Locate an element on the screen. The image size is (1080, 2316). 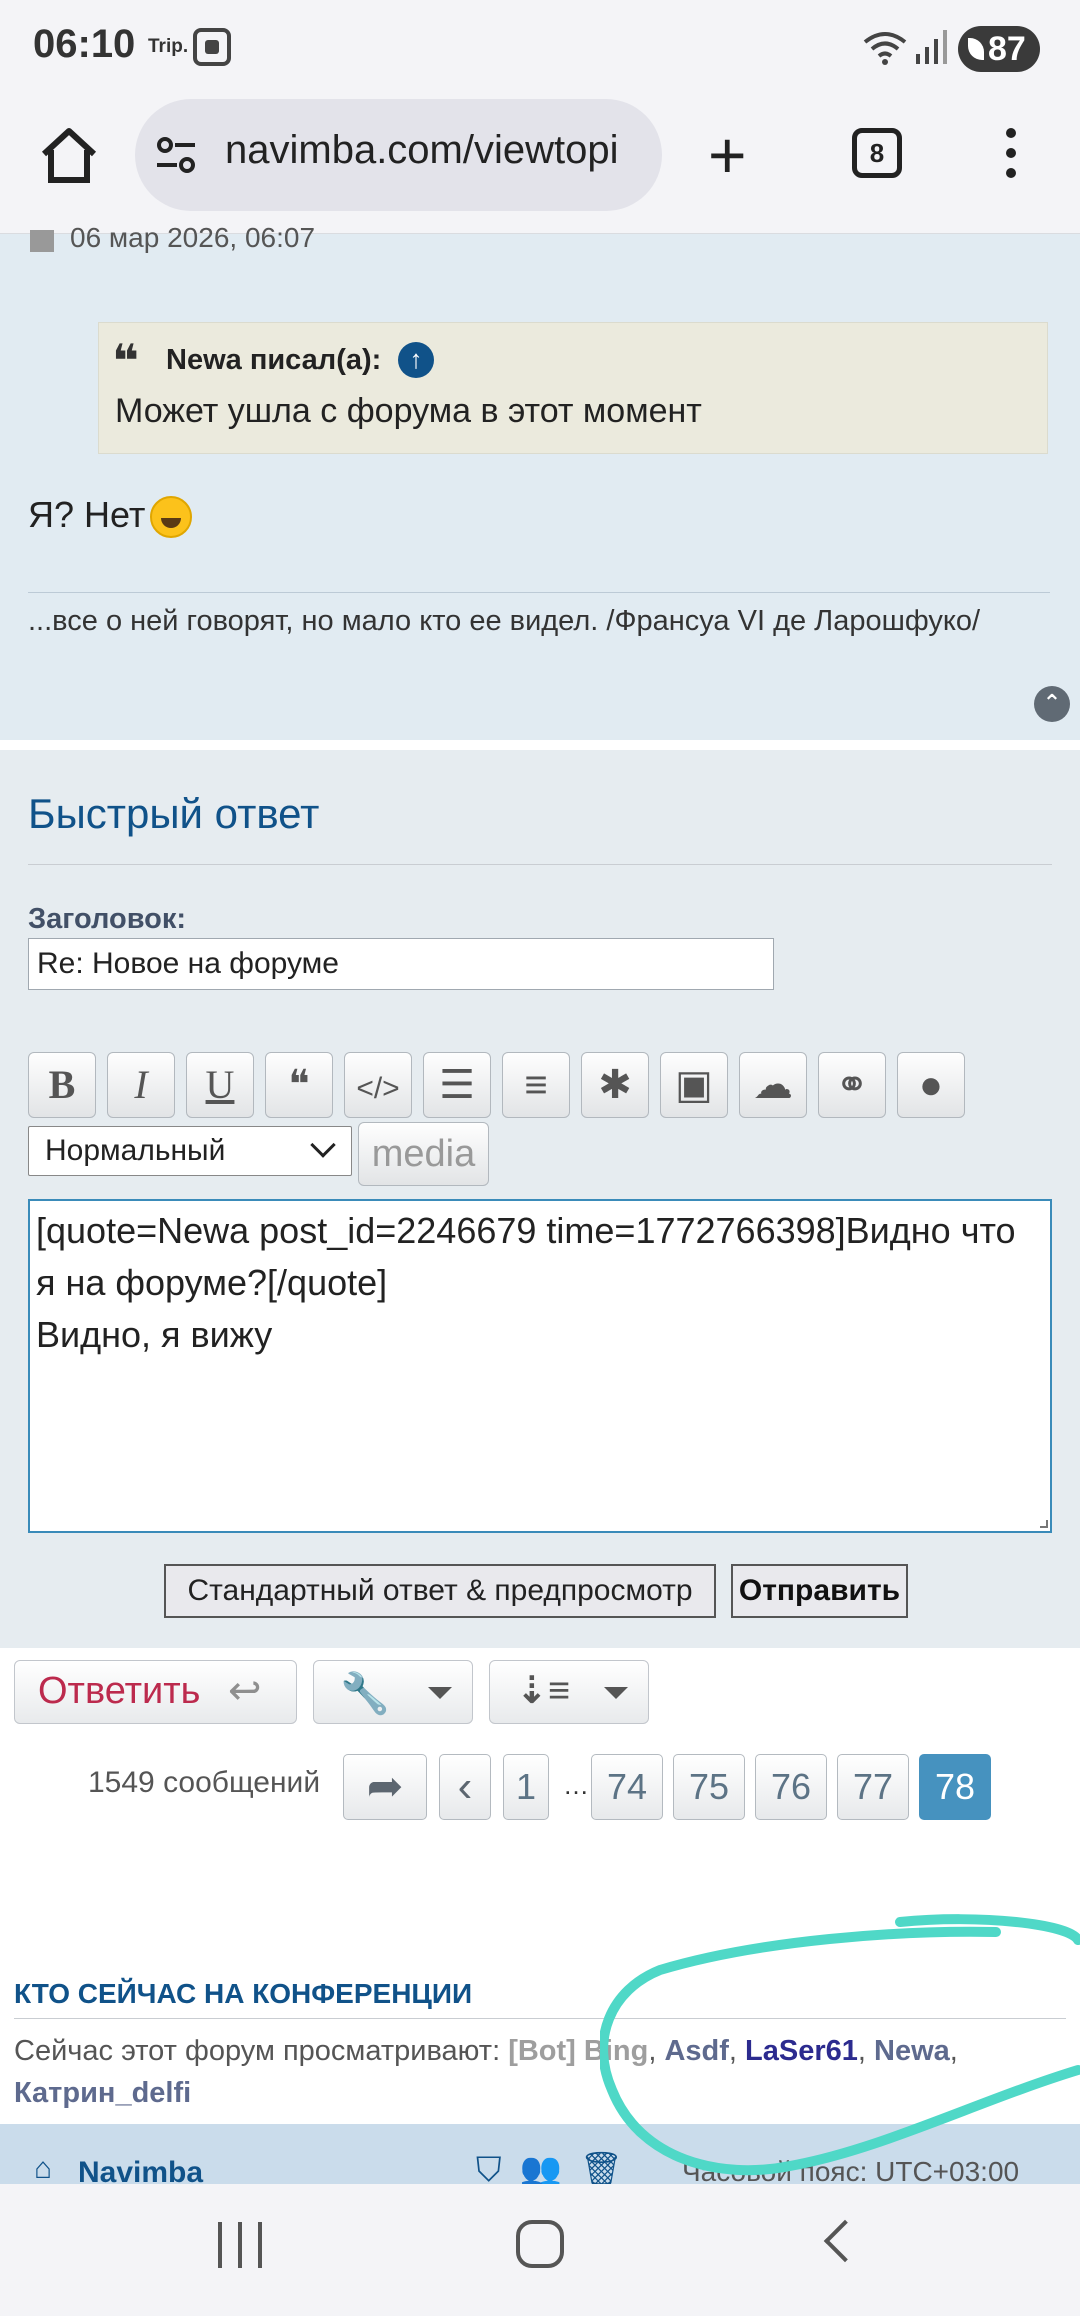
bold-button: B is located at coordinates (62, 1085).